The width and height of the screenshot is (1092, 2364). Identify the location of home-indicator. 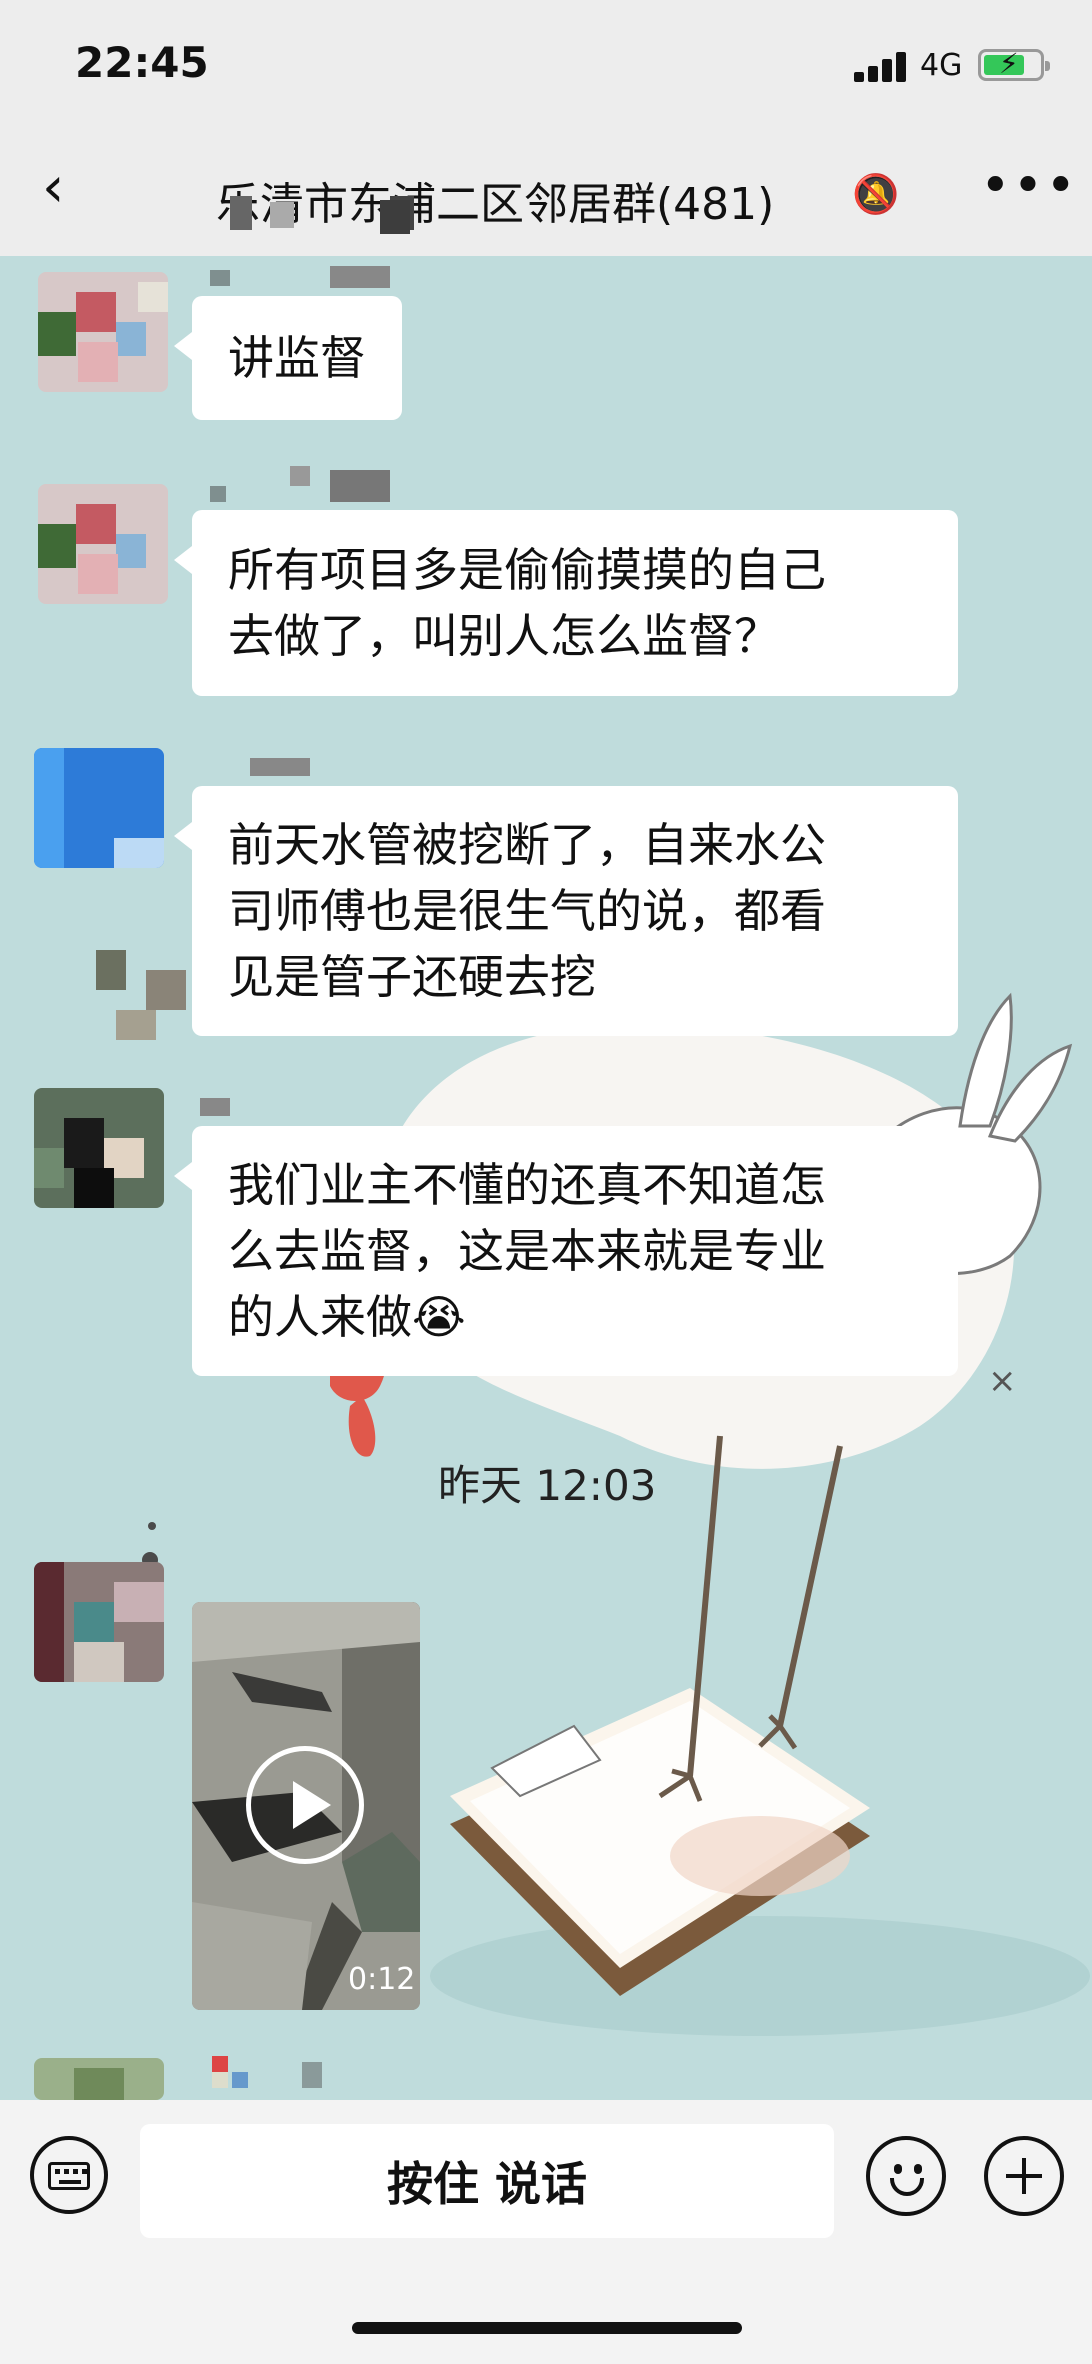
(547, 2328).